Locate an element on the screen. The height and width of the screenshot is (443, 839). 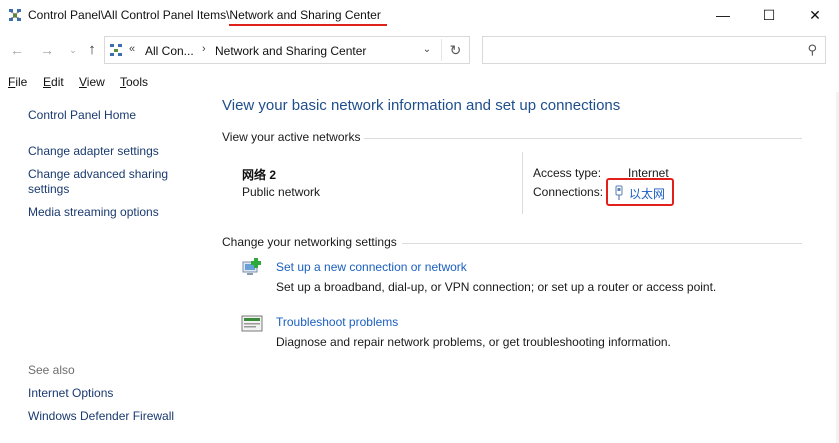
forward-button: → is located at coordinates (47, 50).